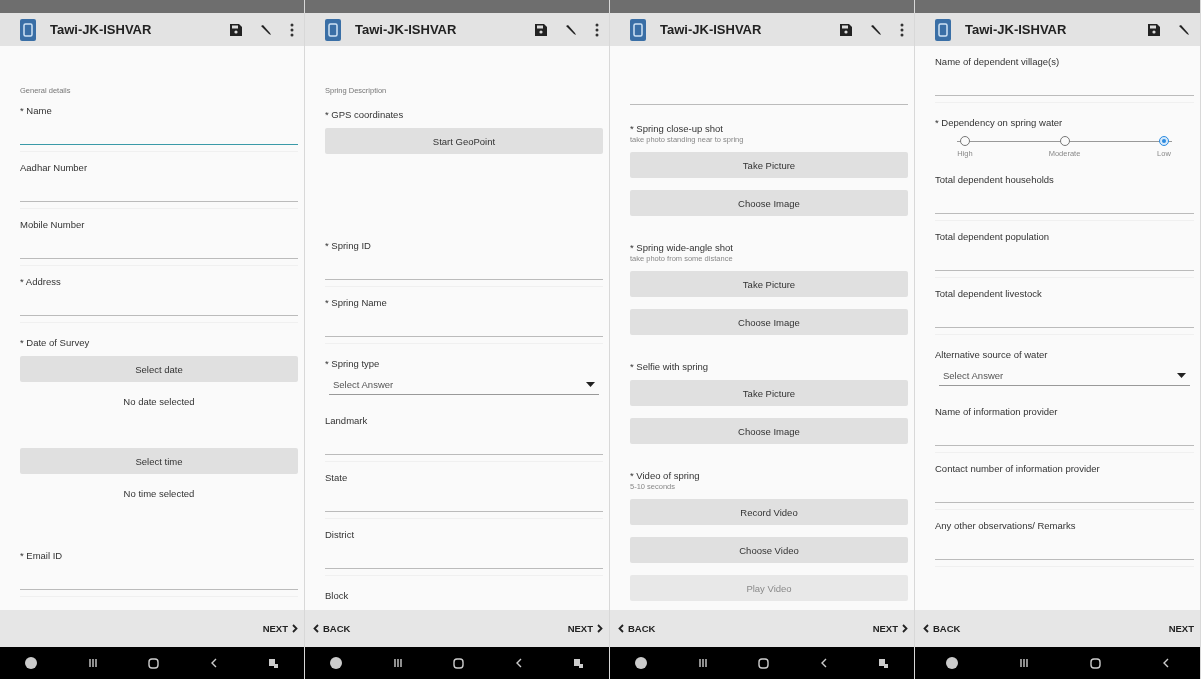  What do you see at coordinates (54, 167) in the screenshot?
I see `field-label: Aadhar Number` at bounding box center [54, 167].